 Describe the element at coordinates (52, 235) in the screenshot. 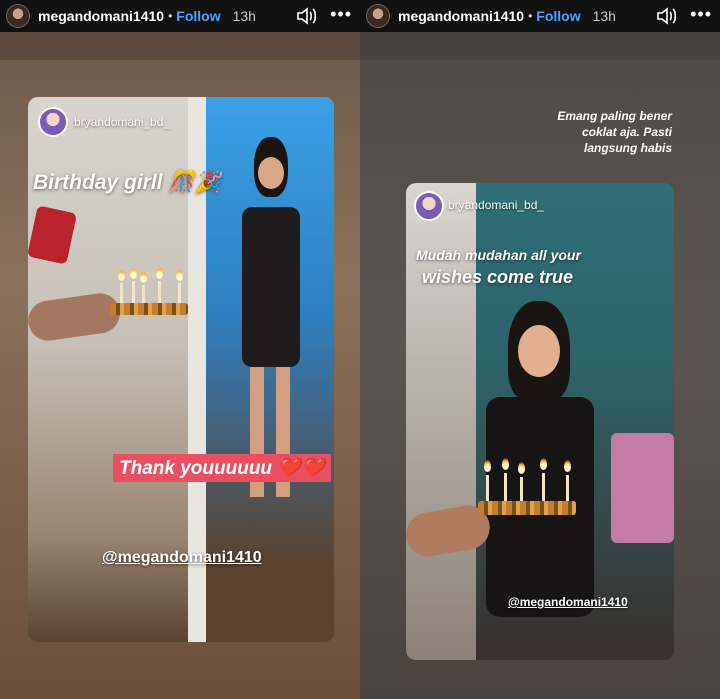

I see `phone-in-hand` at that location.